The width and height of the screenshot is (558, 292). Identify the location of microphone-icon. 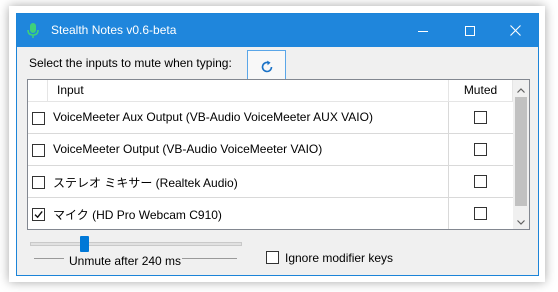
(33, 31).